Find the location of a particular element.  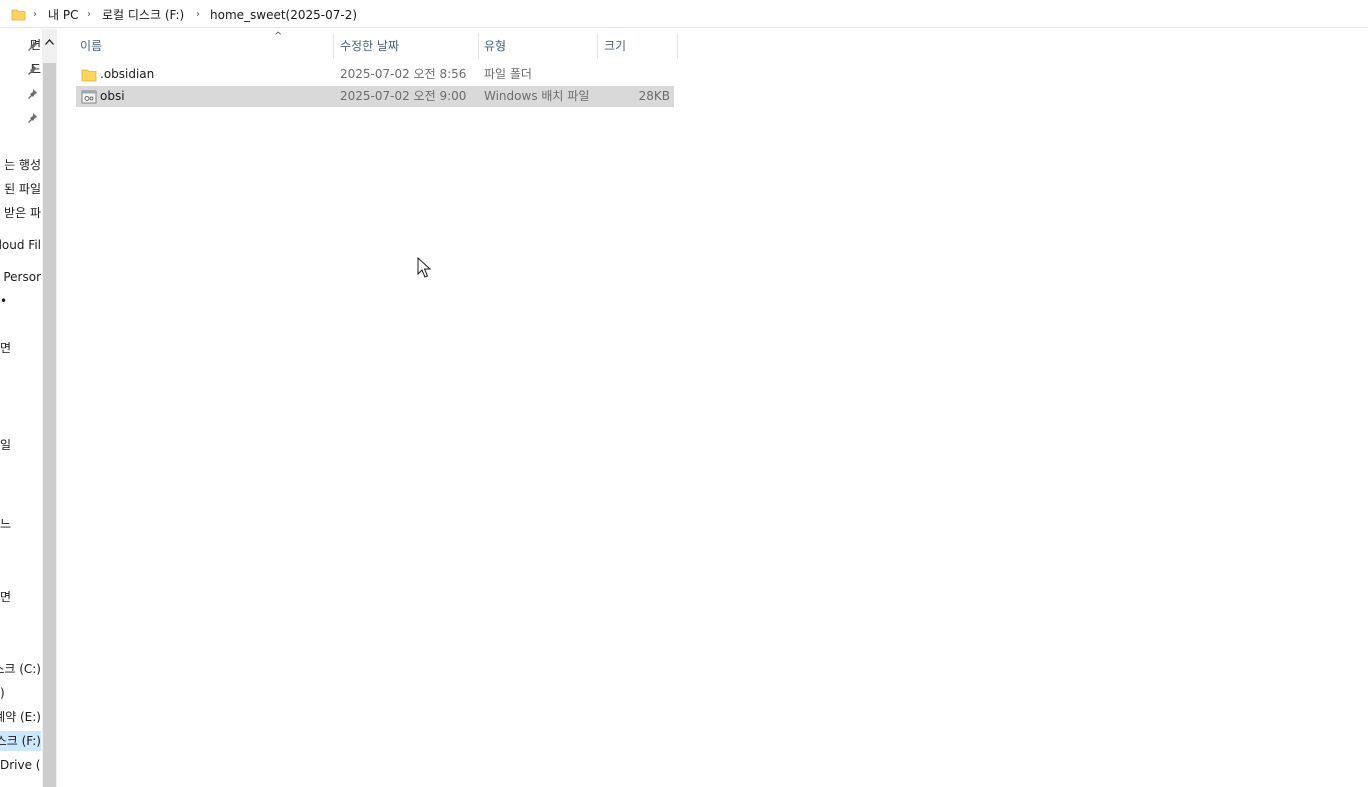

column-header-type: 유형 is located at coordinates (538, 46).